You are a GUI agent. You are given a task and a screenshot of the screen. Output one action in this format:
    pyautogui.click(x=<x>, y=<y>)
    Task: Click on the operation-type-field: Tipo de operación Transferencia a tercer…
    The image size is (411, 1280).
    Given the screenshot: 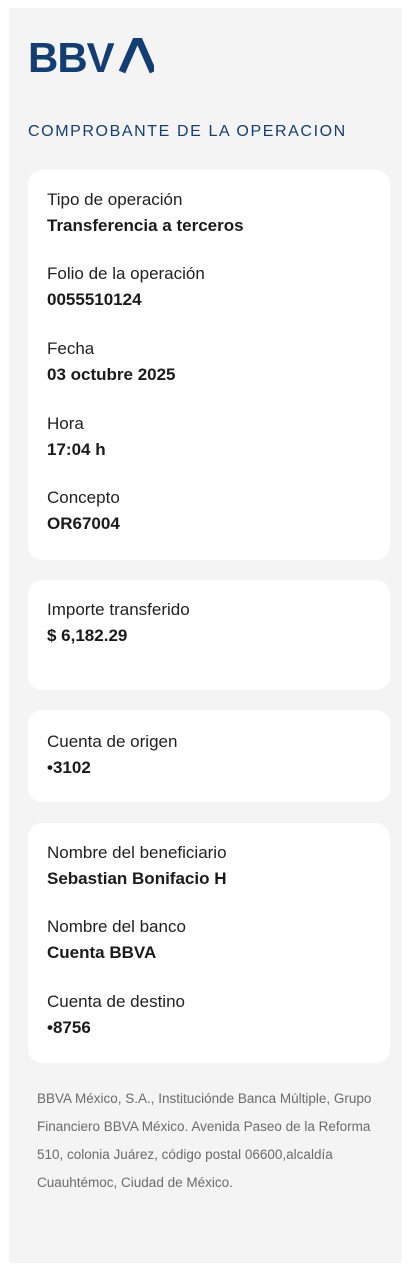 What is the action you would take?
    pyautogui.click(x=145, y=213)
    